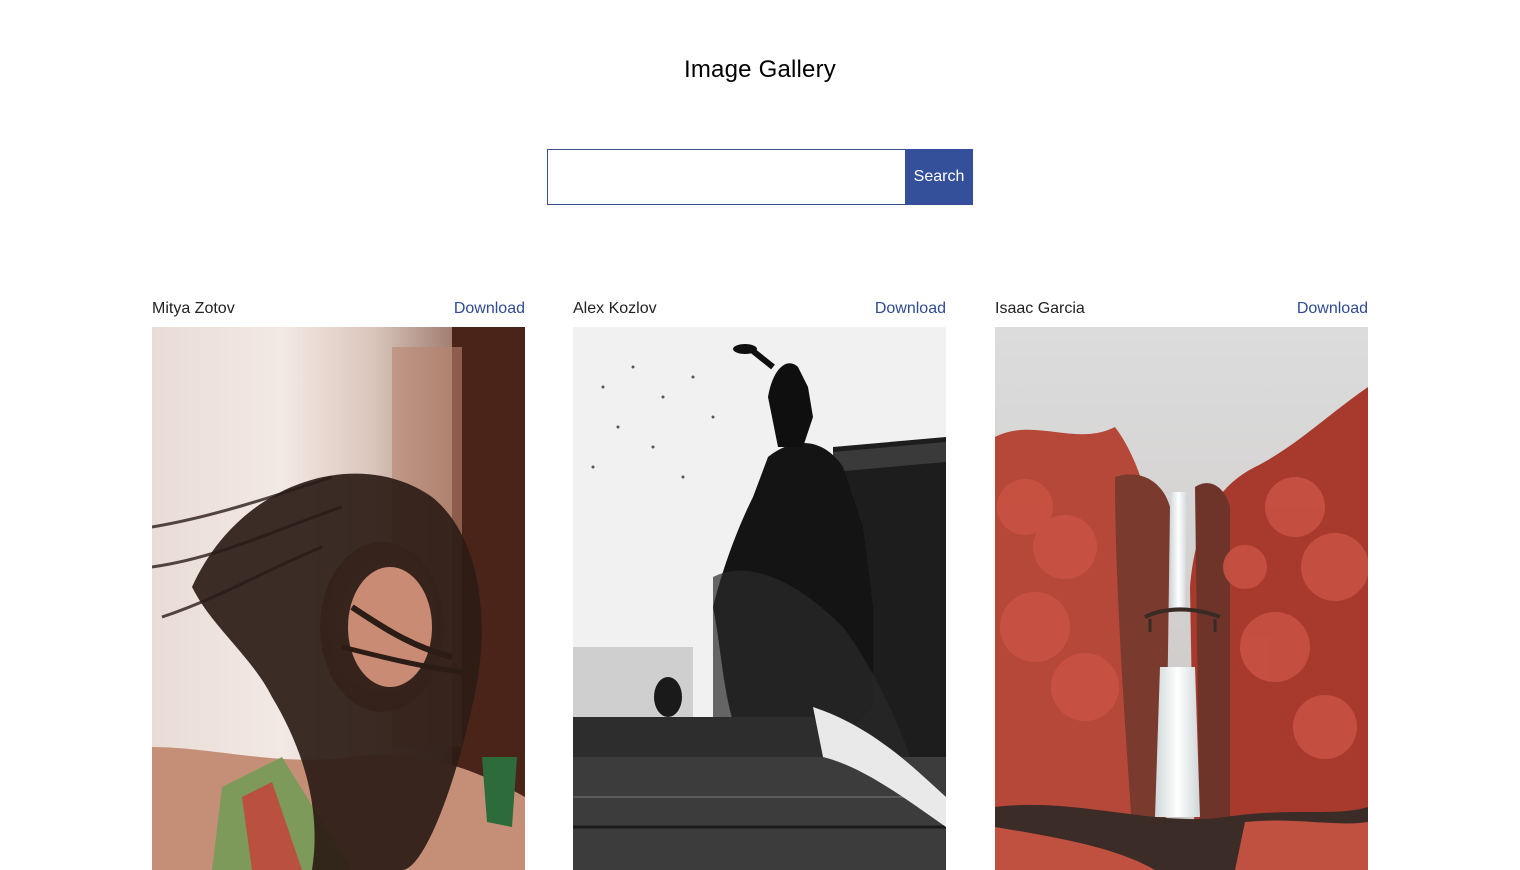  I want to click on page-title: Image Gallery, so click(760, 69).